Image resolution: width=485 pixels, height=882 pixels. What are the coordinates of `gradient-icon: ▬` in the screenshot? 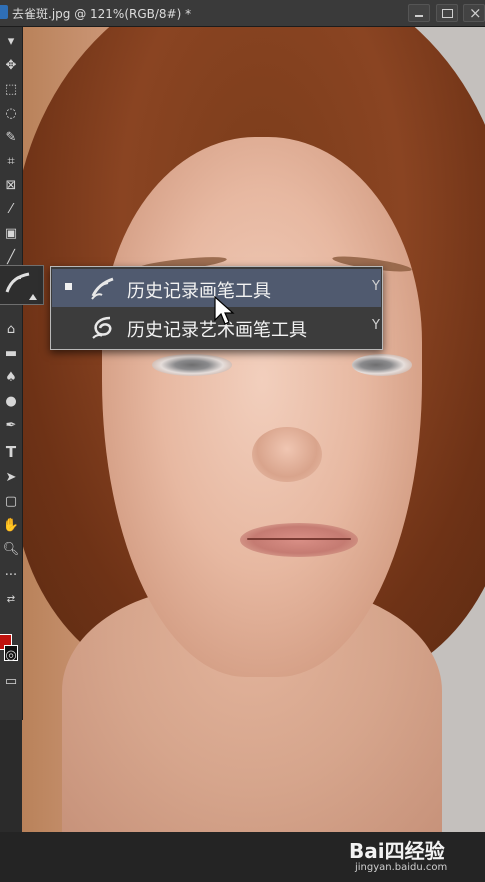 It's located at (11, 354).